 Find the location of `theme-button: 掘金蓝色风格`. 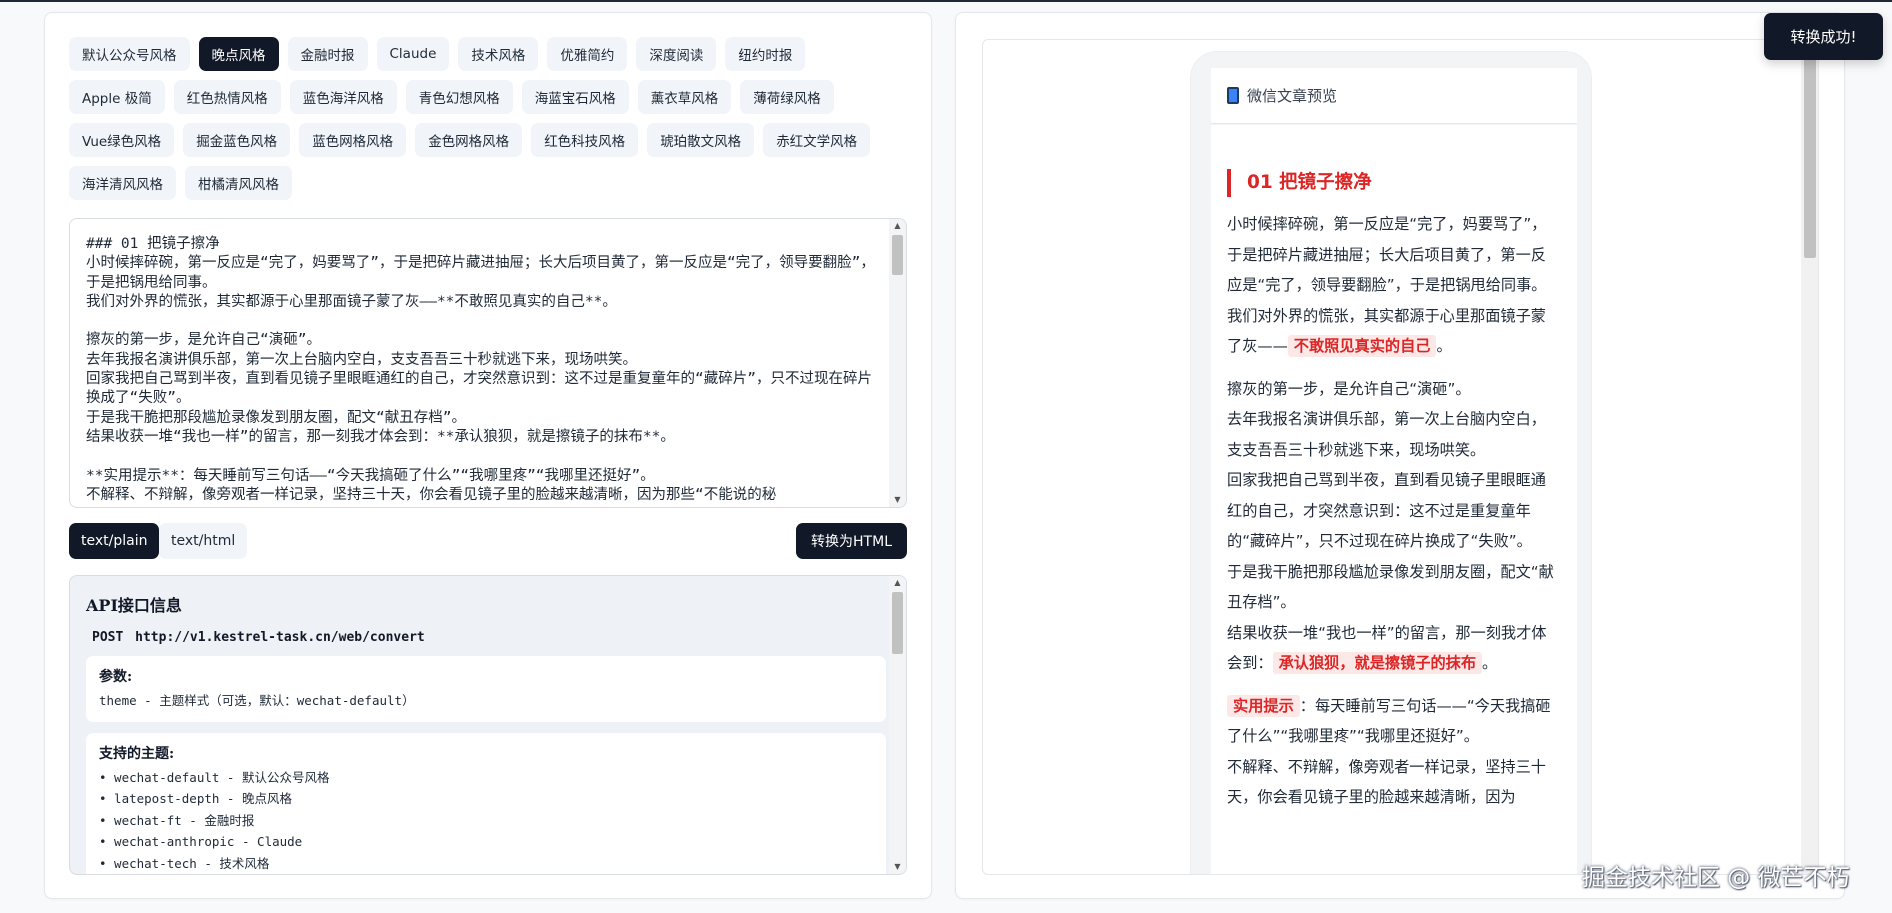

theme-button: 掘金蓝色风格 is located at coordinates (237, 140).